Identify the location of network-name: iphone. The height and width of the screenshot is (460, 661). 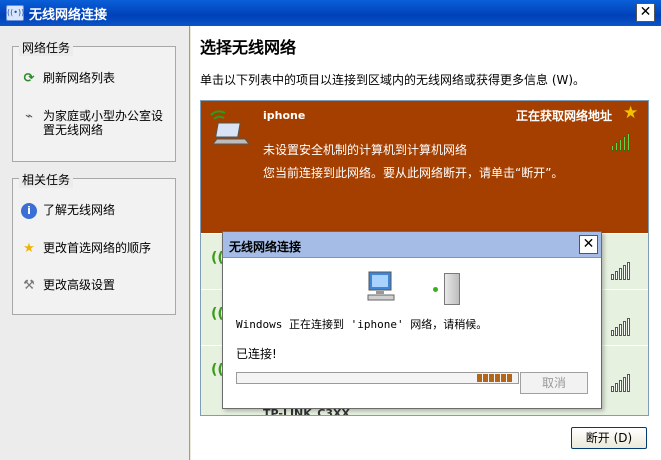
(284, 115).